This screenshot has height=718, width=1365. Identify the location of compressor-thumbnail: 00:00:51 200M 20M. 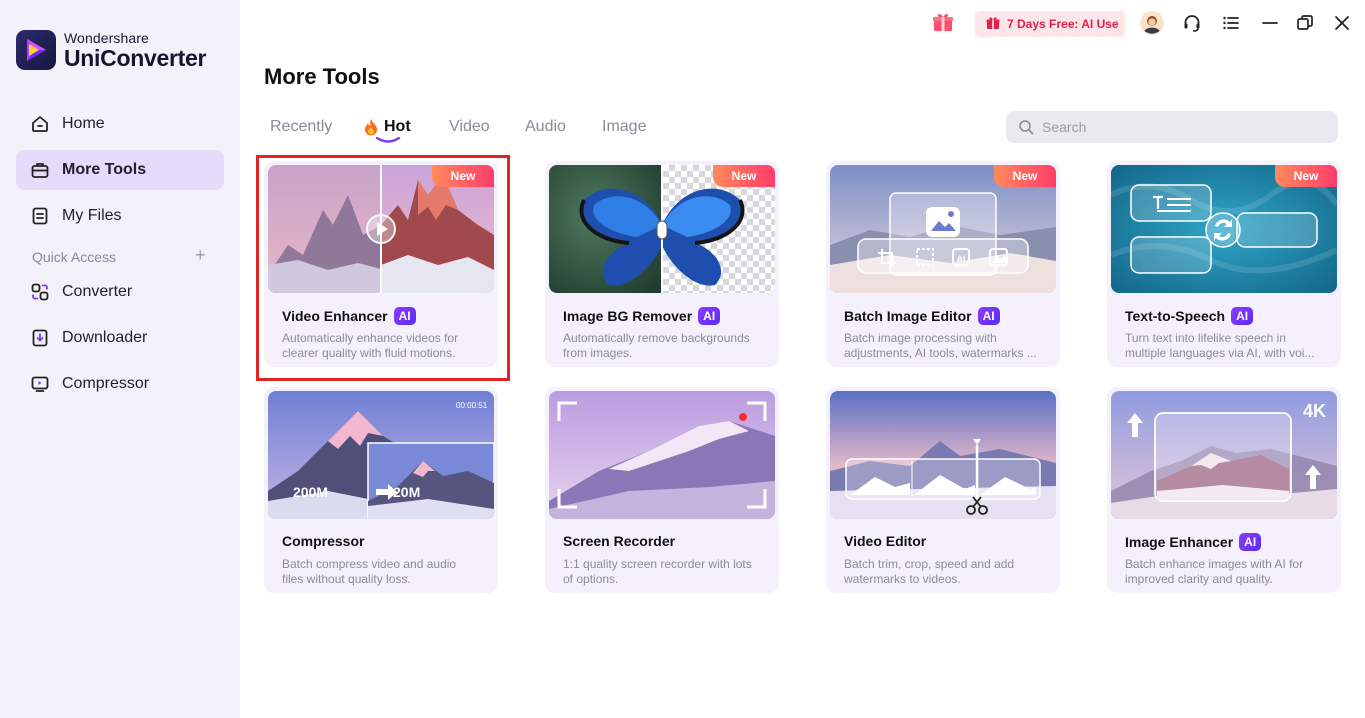
(381, 455).